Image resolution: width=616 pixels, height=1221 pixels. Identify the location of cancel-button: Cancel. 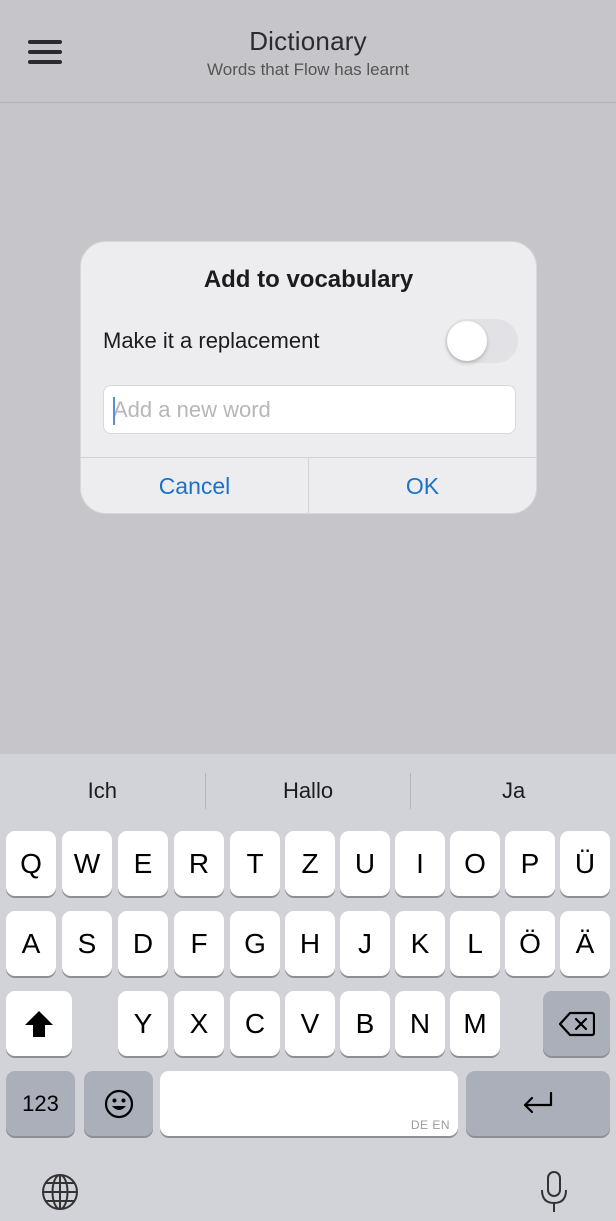
(194, 485).